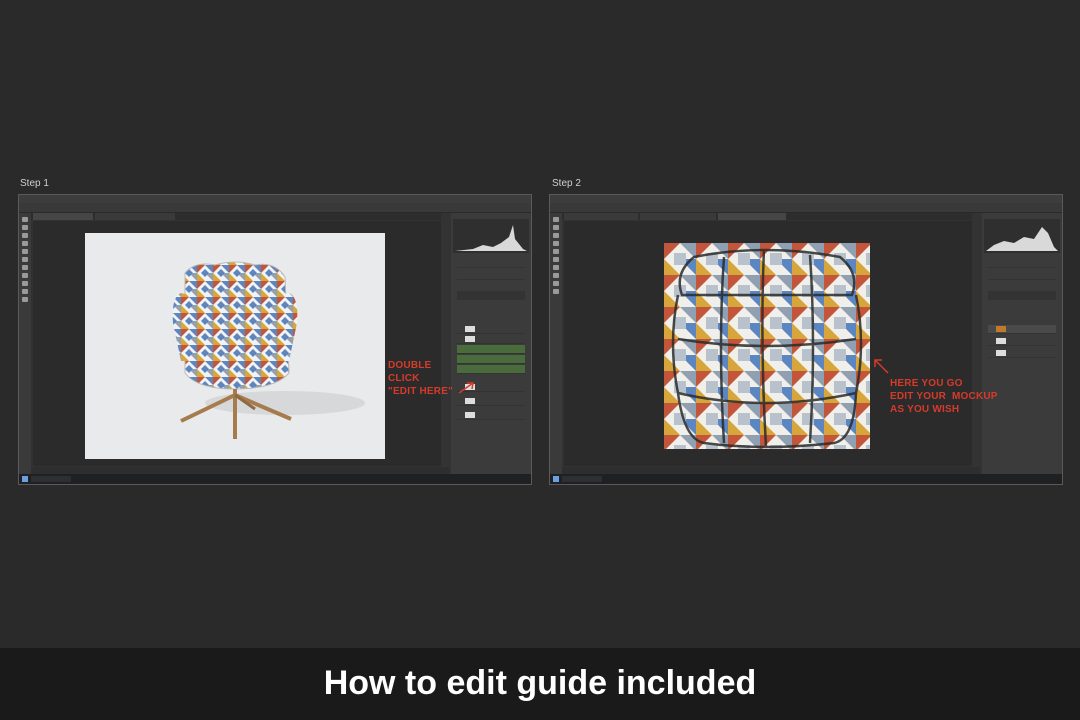 The height and width of the screenshot is (720, 1080). I want to click on zoom-tool-icon, so click(25, 299).